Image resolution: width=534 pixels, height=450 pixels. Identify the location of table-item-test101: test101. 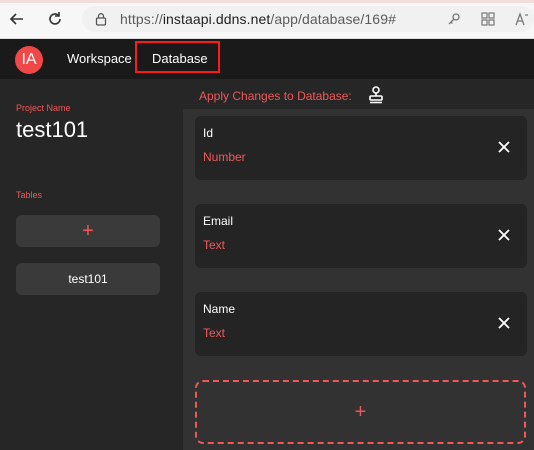
(88, 279).